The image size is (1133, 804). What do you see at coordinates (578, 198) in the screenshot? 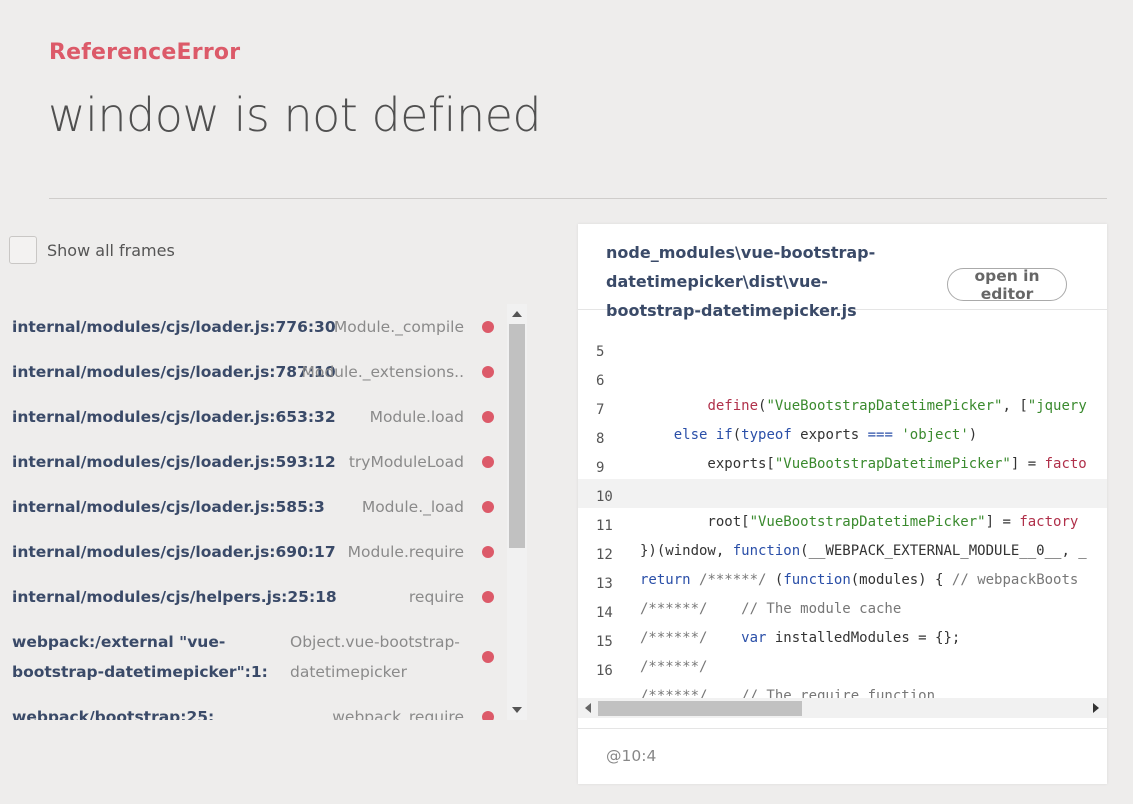
I see `divider` at bounding box center [578, 198].